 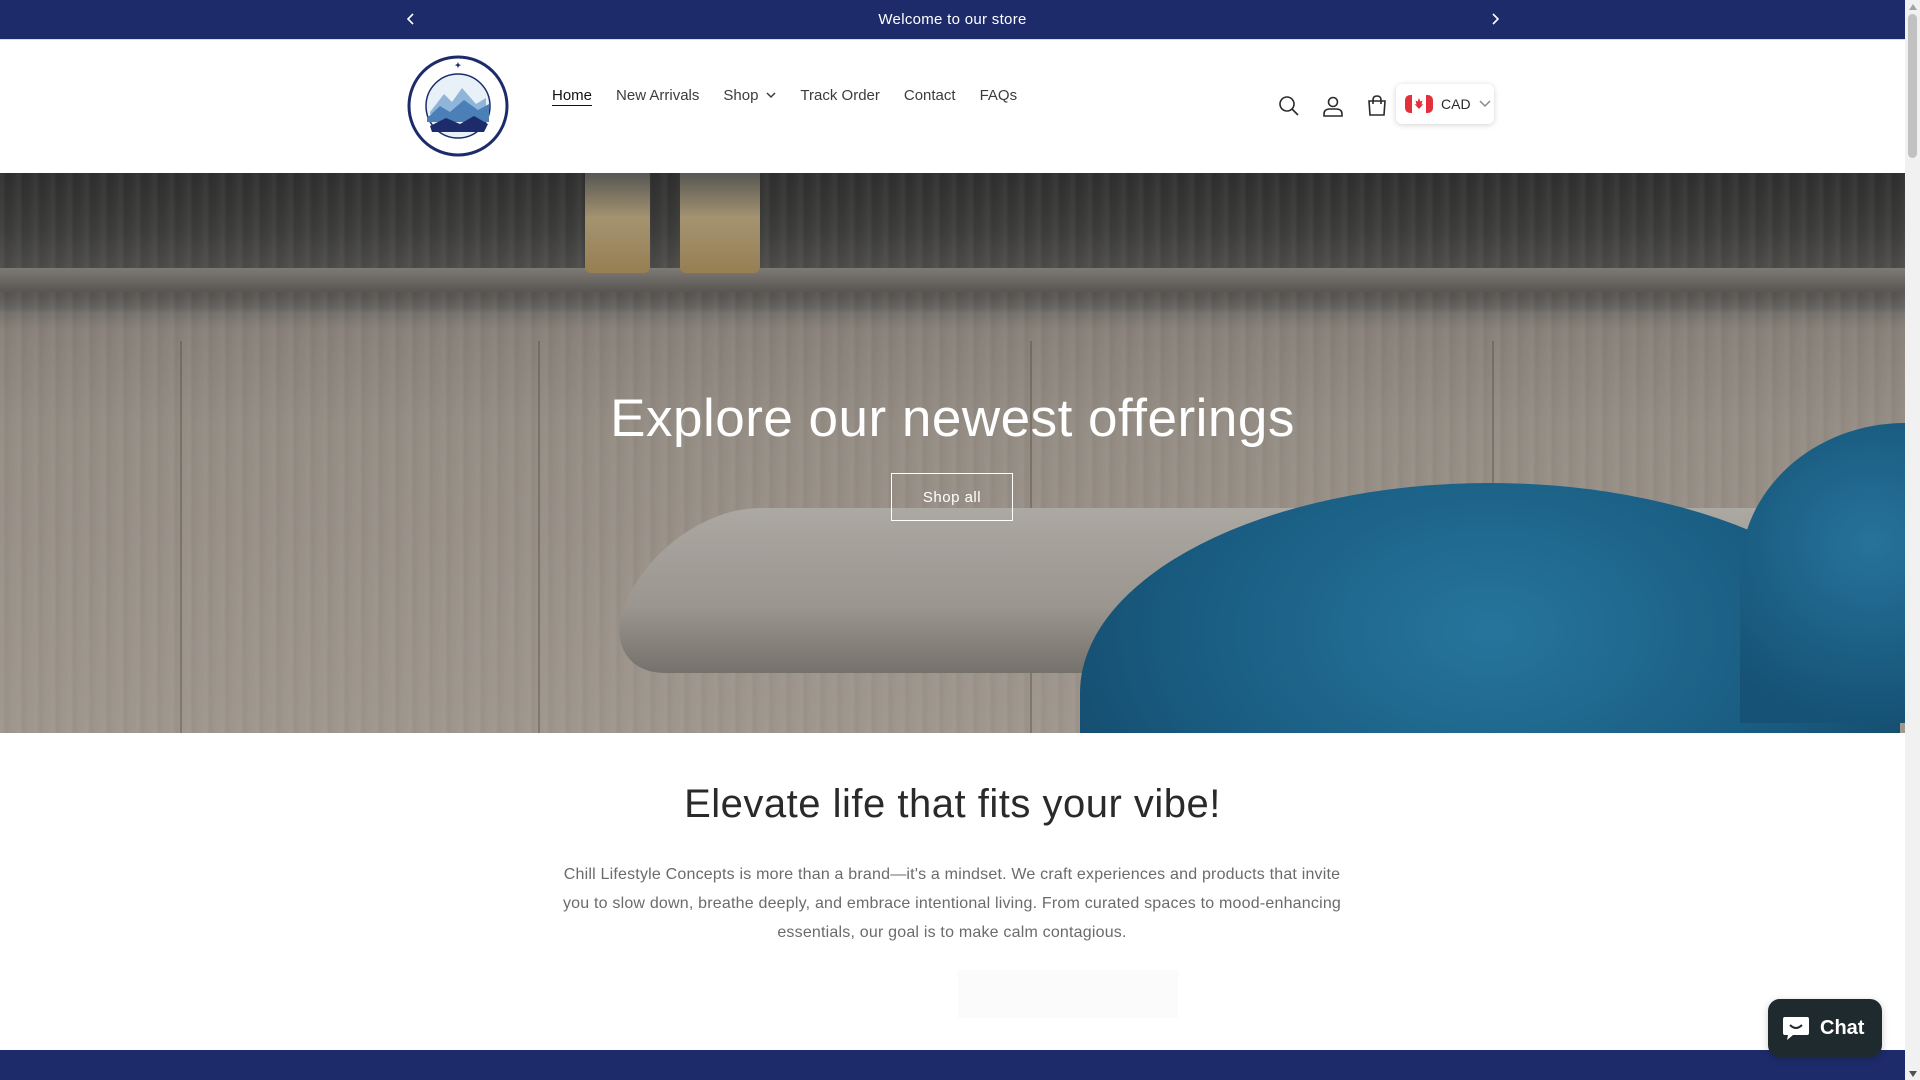 I want to click on announcement-next-button, so click(x=1495, y=19).